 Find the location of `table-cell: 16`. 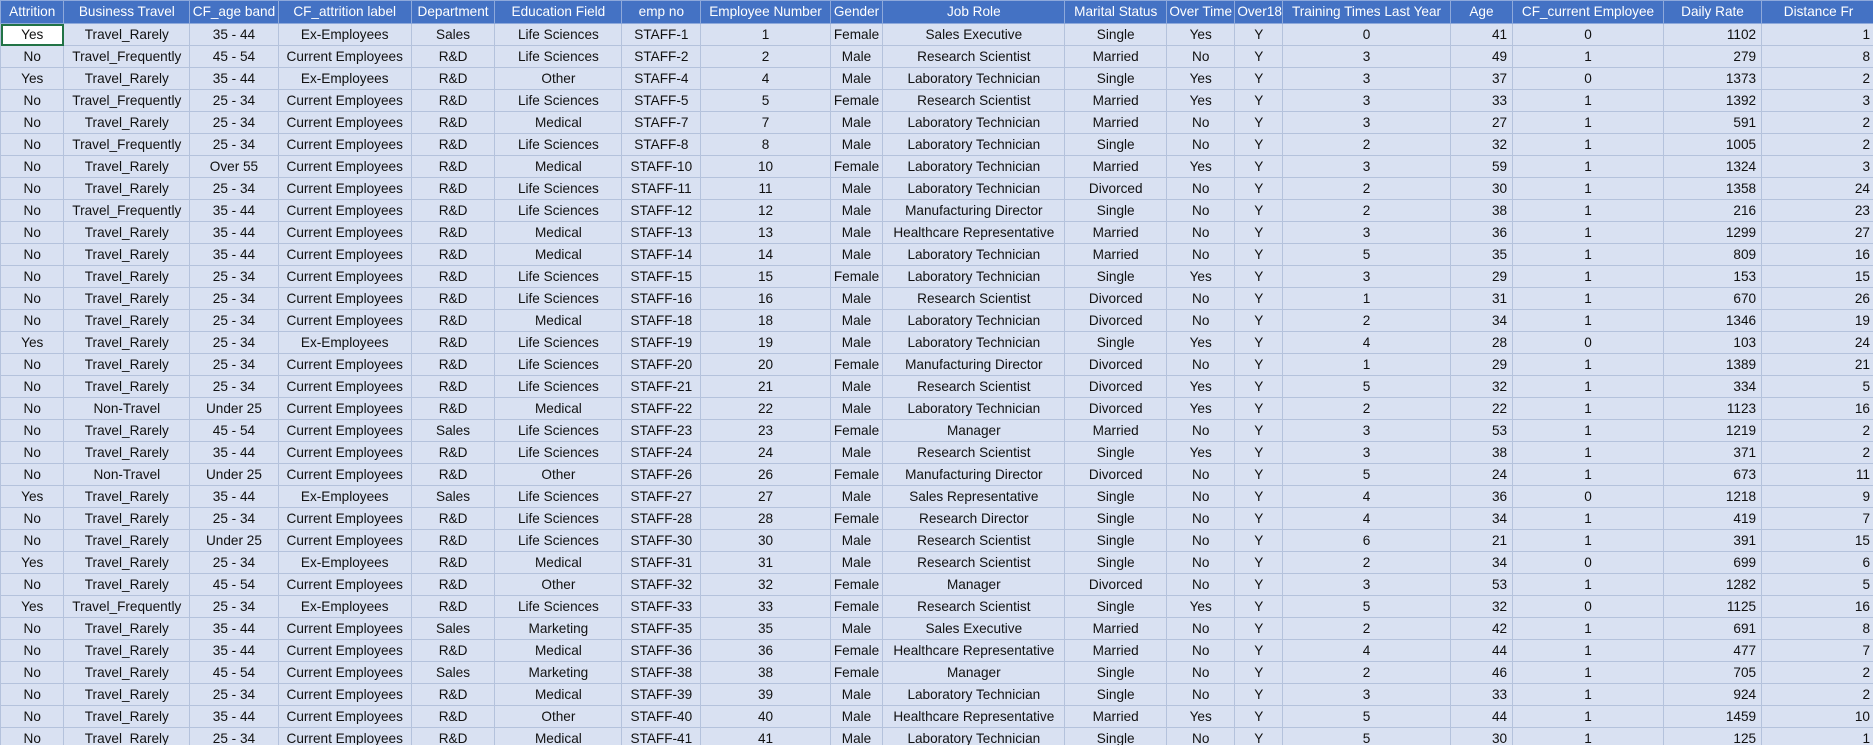

table-cell: 16 is located at coordinates (765, 298).